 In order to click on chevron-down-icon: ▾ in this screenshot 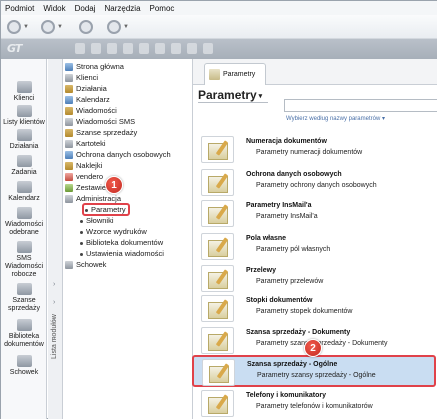, I will do `click(384, 119)`.